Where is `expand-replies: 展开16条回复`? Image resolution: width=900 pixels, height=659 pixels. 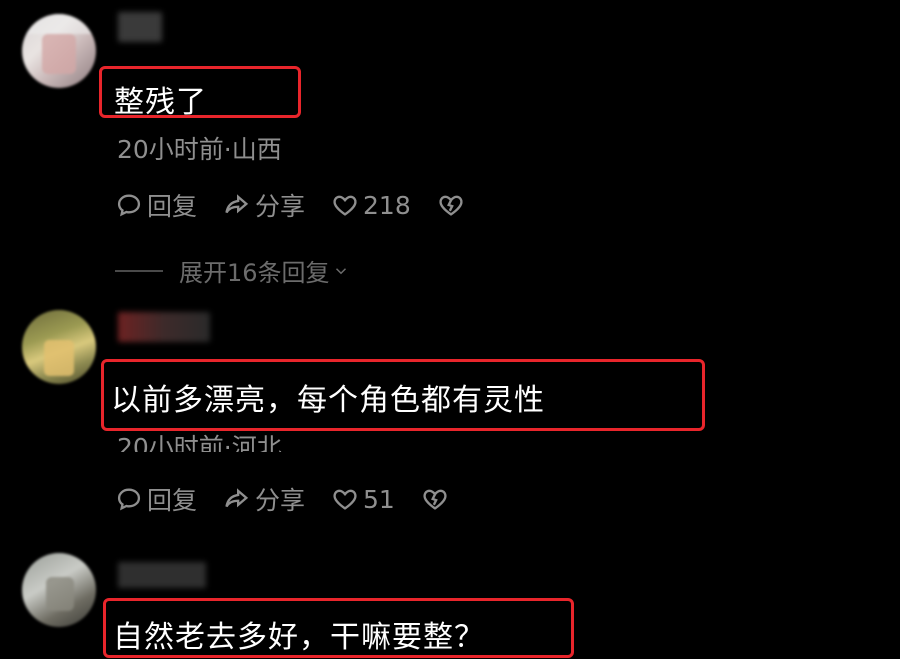
expand-replies: 展开16条回复 is located at coordinates (232, 270).